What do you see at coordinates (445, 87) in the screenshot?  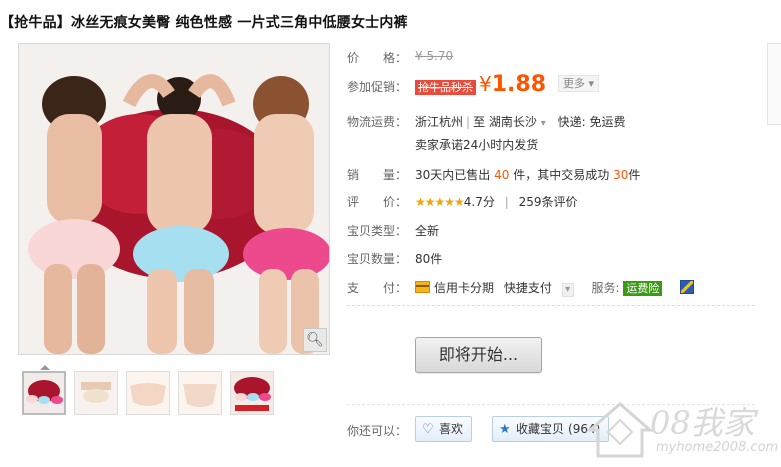 I see `promo-badge: 抢牛品秒杀` at bounding box center [445, 87].